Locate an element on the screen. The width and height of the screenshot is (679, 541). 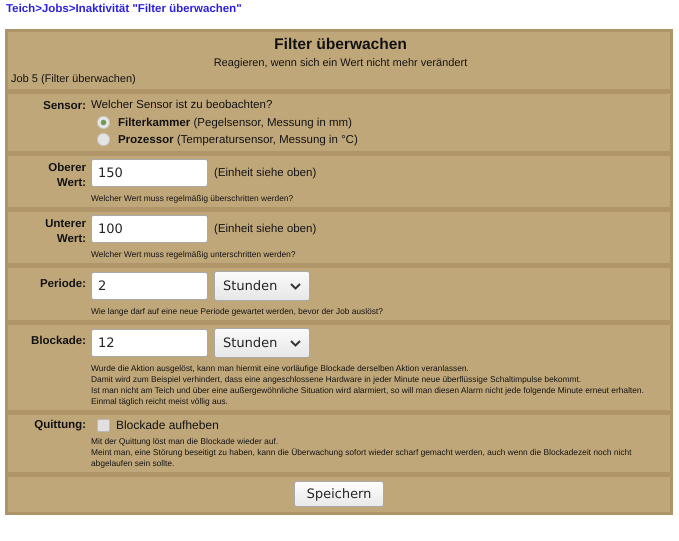
field-label: Blockade: is located at coordinates (58, 341).